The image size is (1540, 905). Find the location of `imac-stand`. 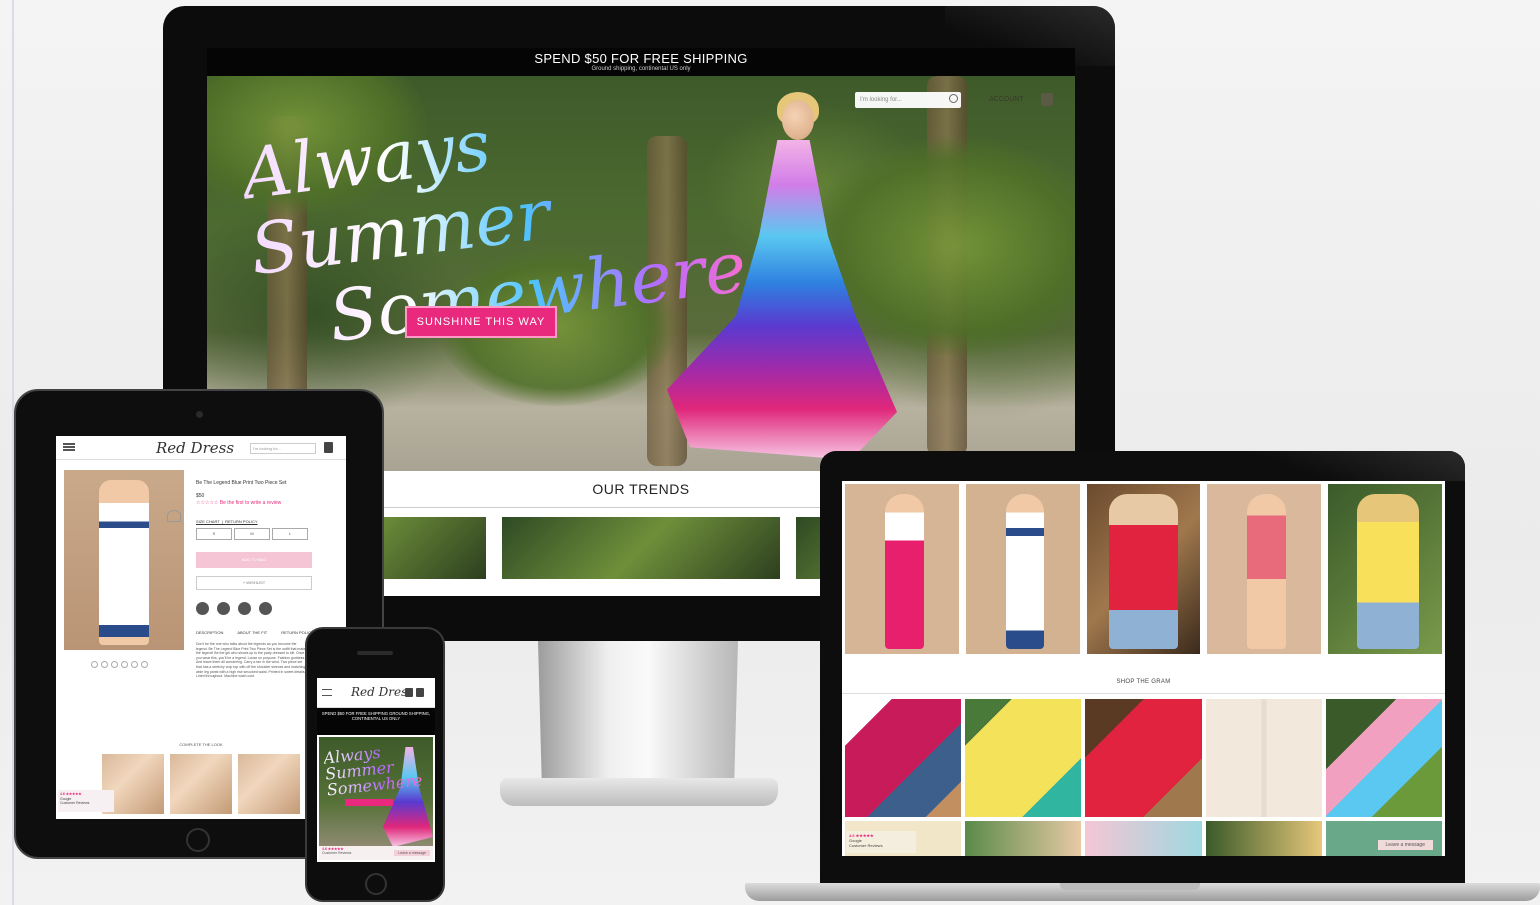

imac-stand is located at coordinates (638, 716).